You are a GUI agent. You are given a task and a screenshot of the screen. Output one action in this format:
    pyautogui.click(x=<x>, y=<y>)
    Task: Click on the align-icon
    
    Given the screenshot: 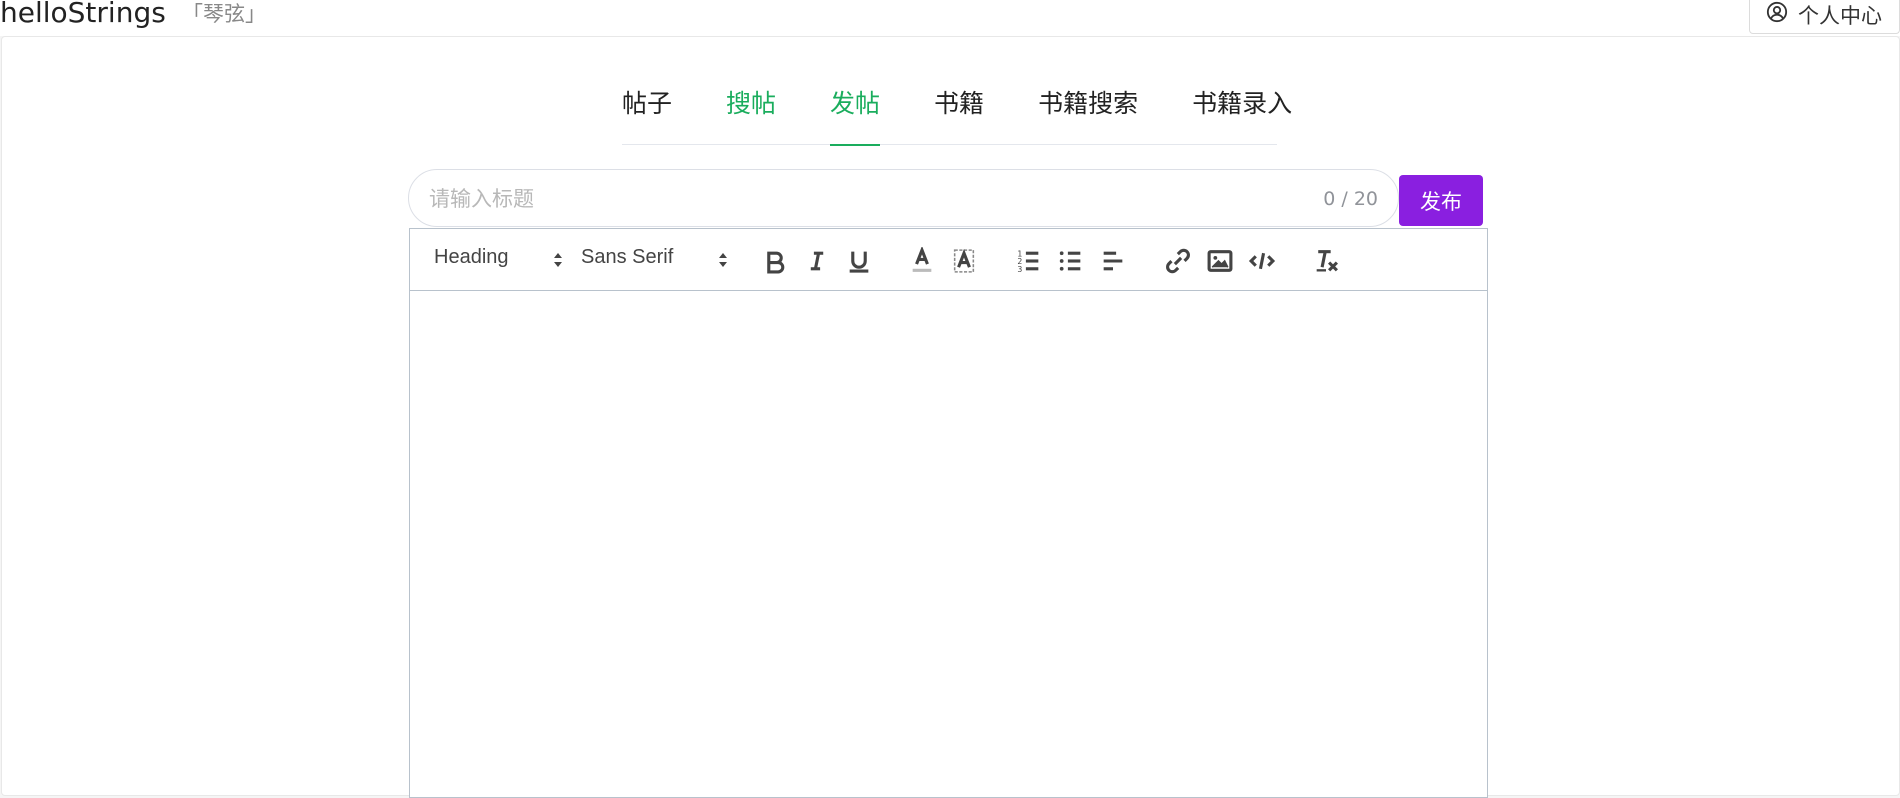 What is the action you would take?
    pyautogui.click(x=1113, y=261)
    